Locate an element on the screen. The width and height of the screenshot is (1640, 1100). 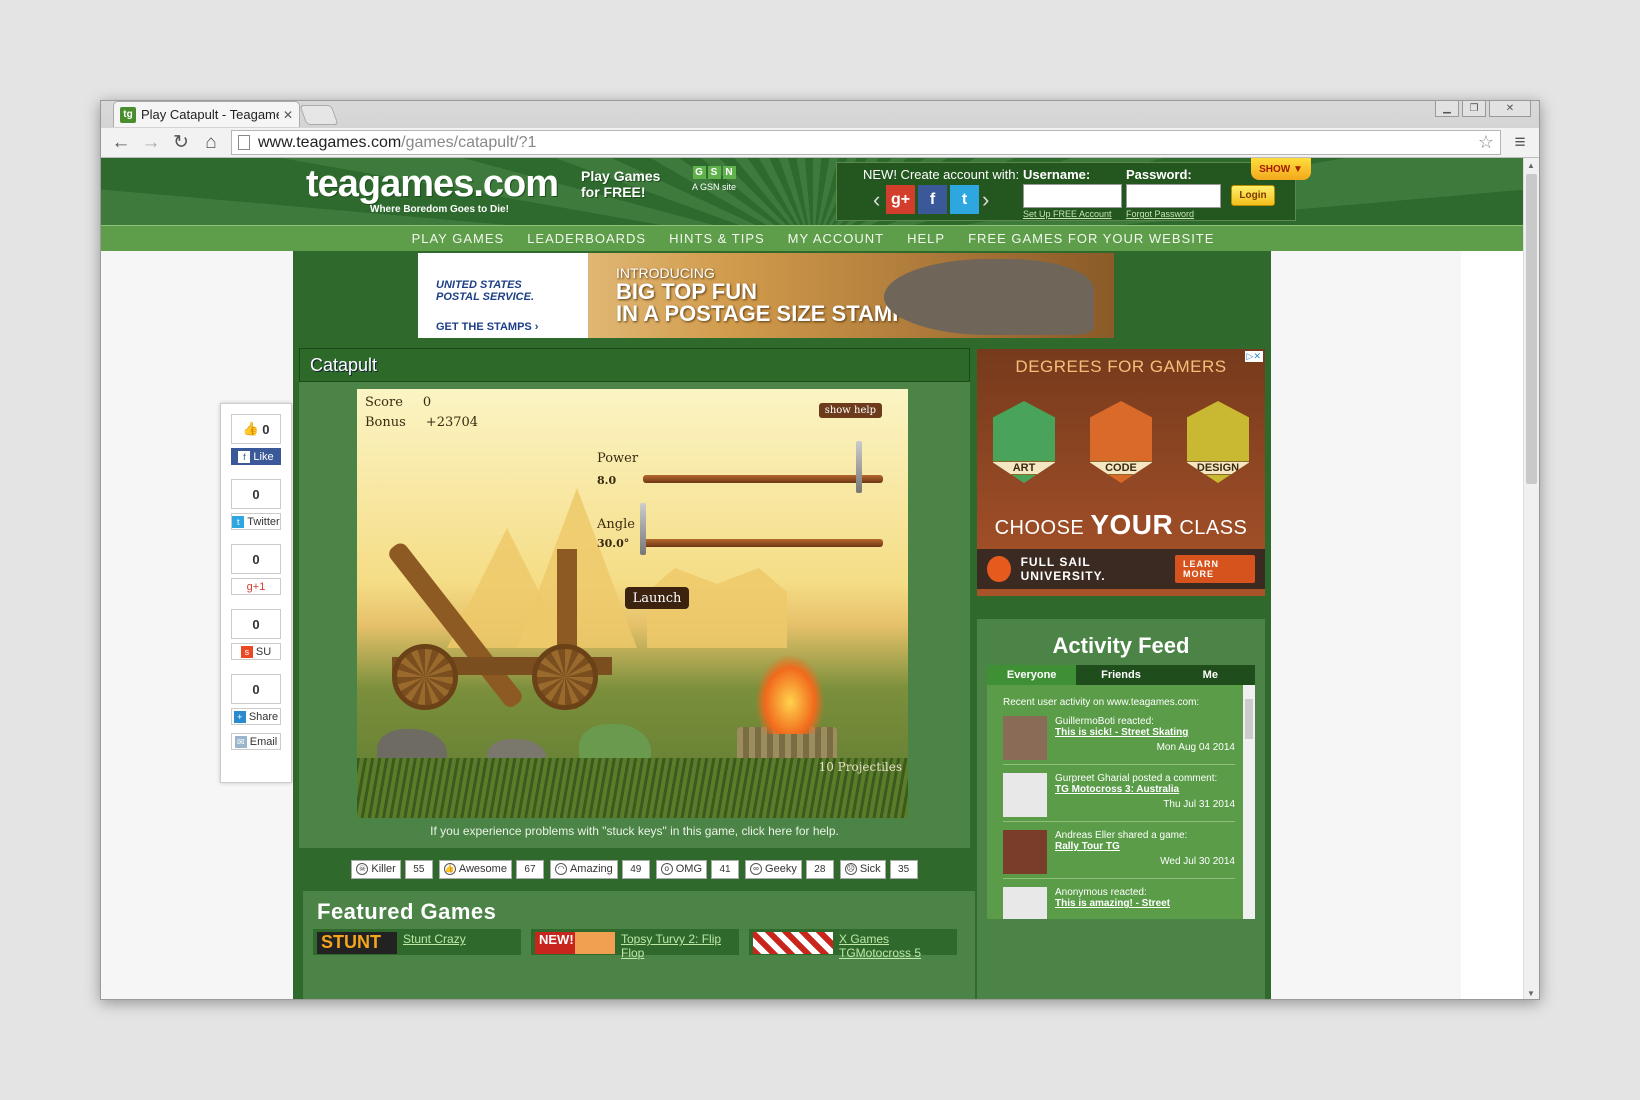
close-window-icon: ✕ is located at coordinates (1510, 109).